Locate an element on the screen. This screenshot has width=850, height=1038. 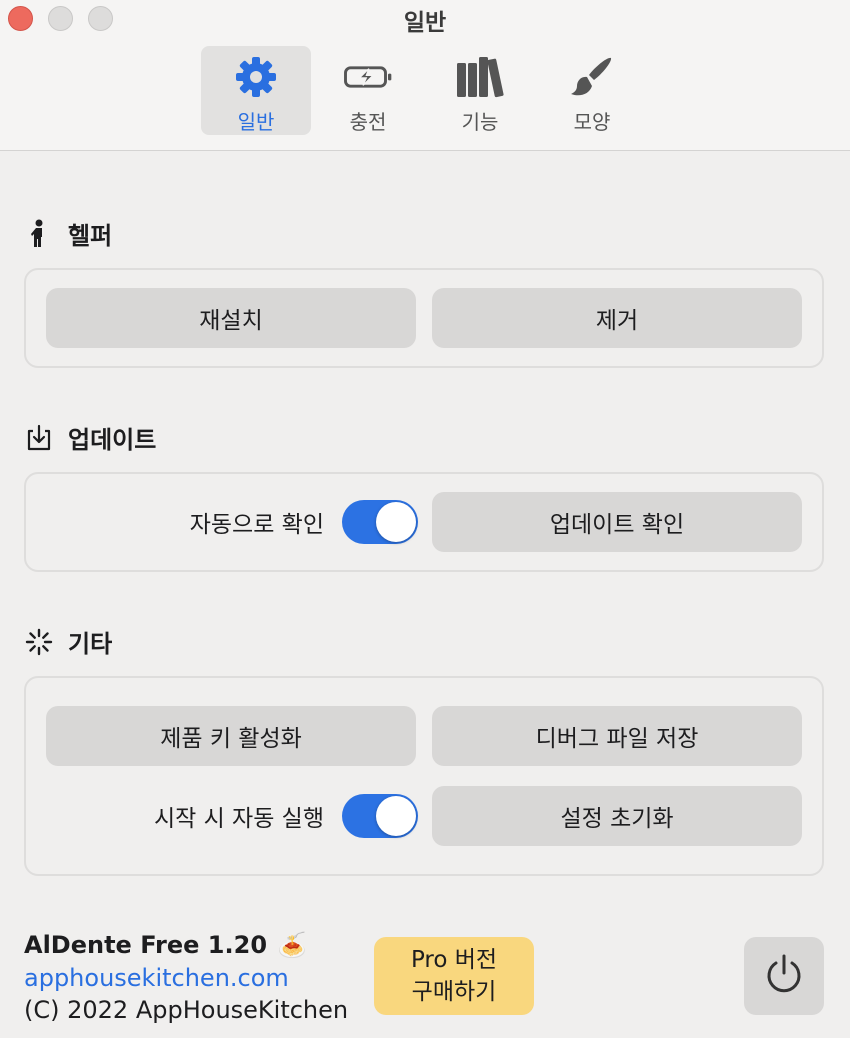
app-name: AlDente Free 1.20 is located at coordinates (146, 945).